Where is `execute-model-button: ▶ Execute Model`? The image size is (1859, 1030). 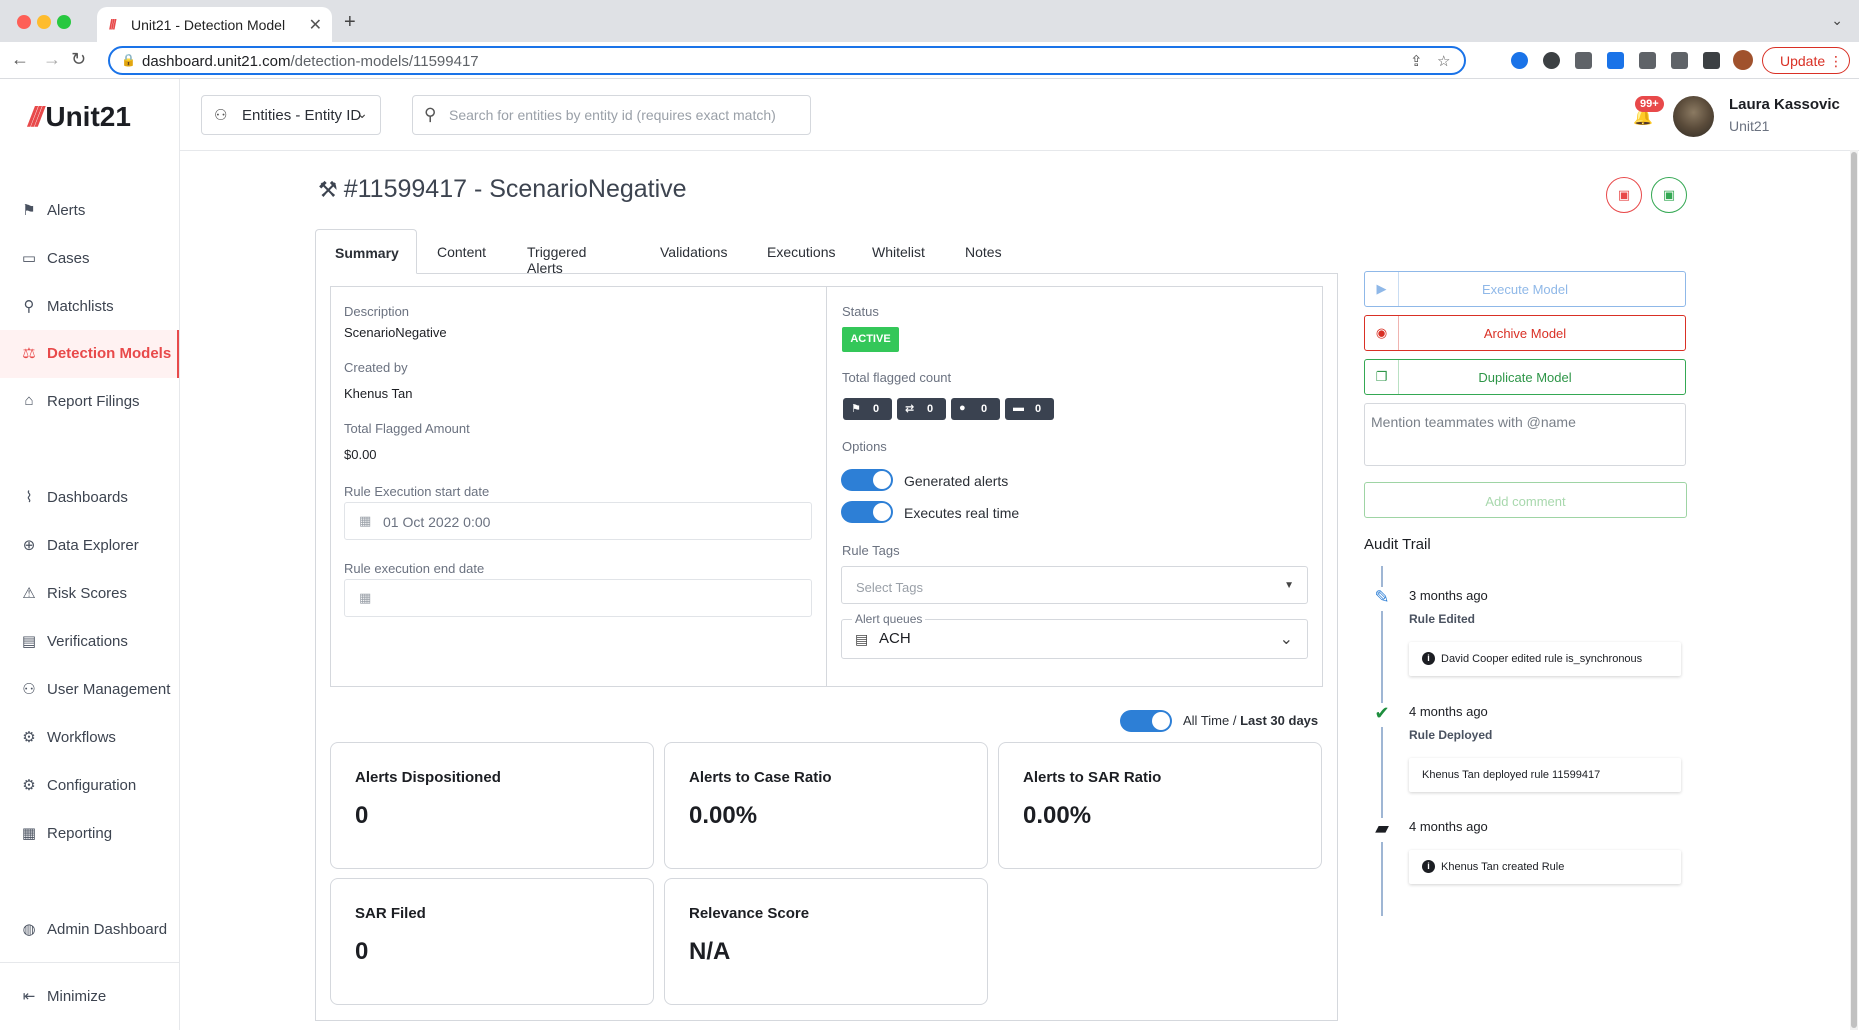
execute-model-button: ▶ Execute Model is located at coordinates (1525, 289).